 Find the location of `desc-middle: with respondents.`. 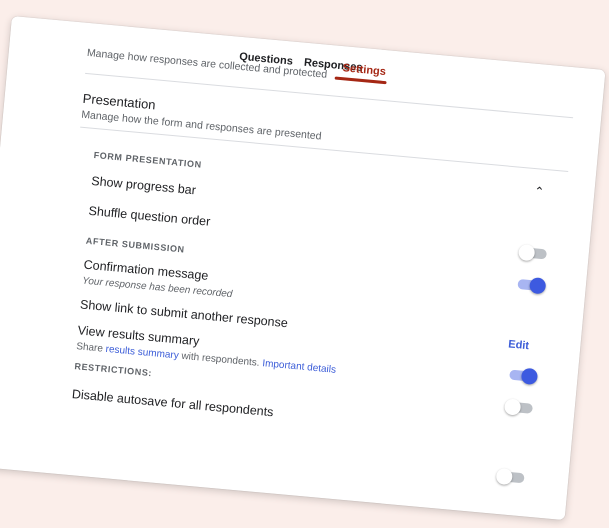

desc-middle: with respondents. is located at coordinates (220, 359).